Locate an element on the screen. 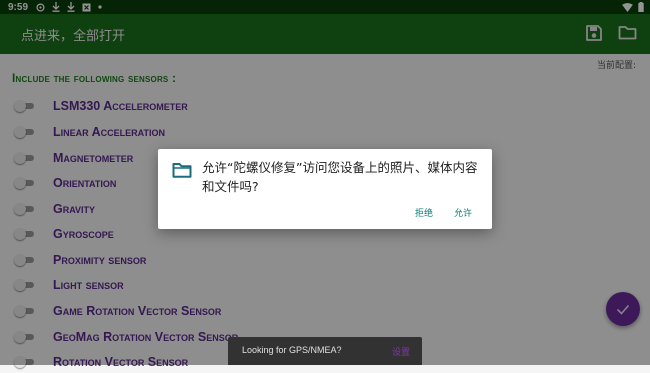 The height and width of the screenshot is (373, 650). snackbar-action-button: 设置 is located at coordinates (401, 351).